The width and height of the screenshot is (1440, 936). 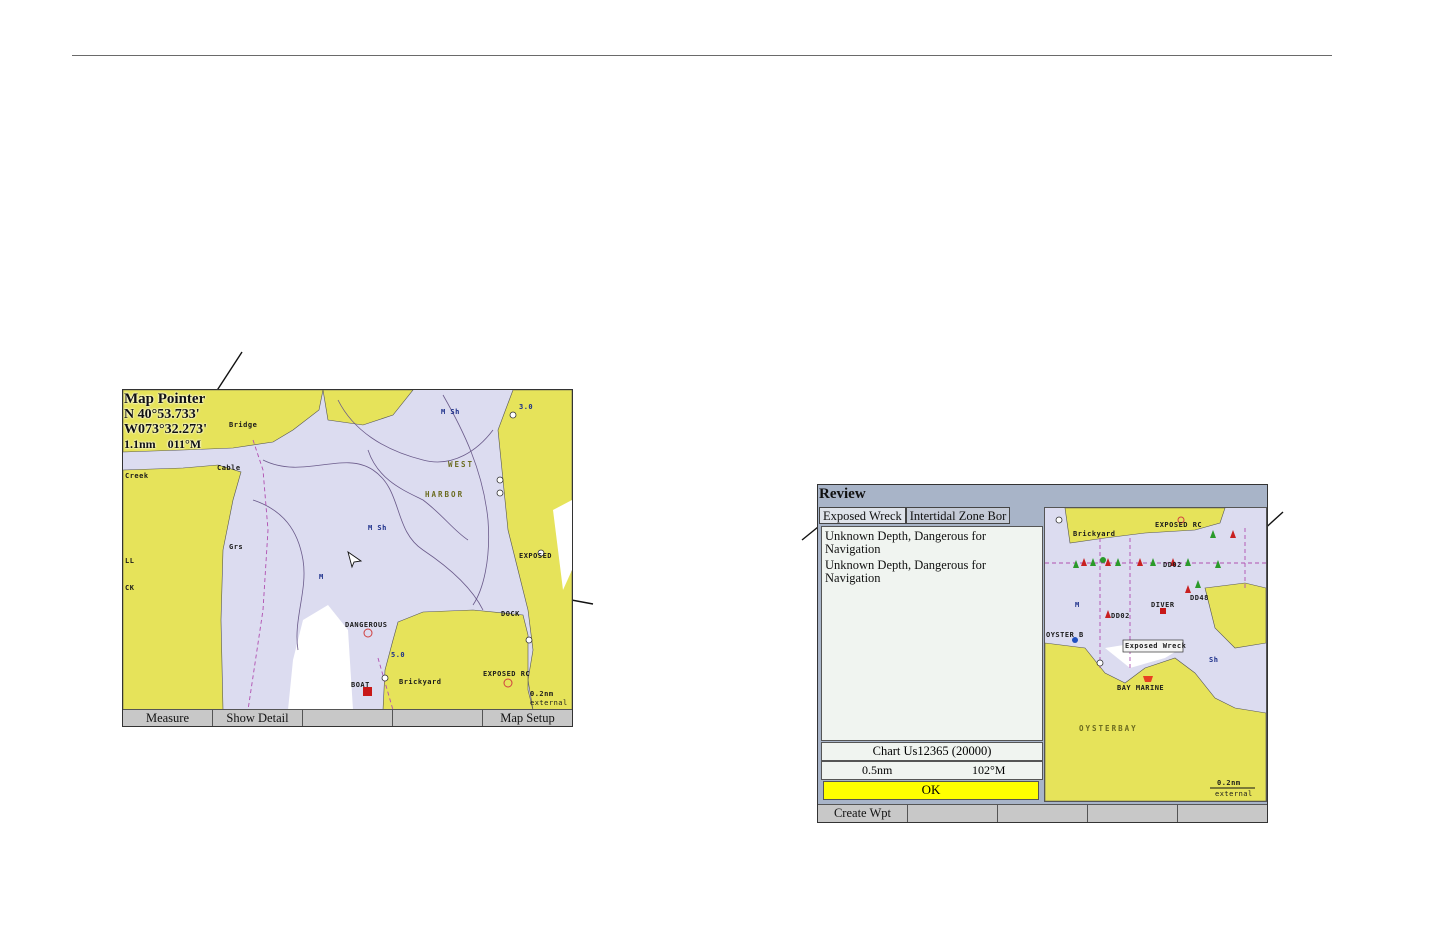 I want to click on map-label-boat: BOAT, so click(x=360, y=685).